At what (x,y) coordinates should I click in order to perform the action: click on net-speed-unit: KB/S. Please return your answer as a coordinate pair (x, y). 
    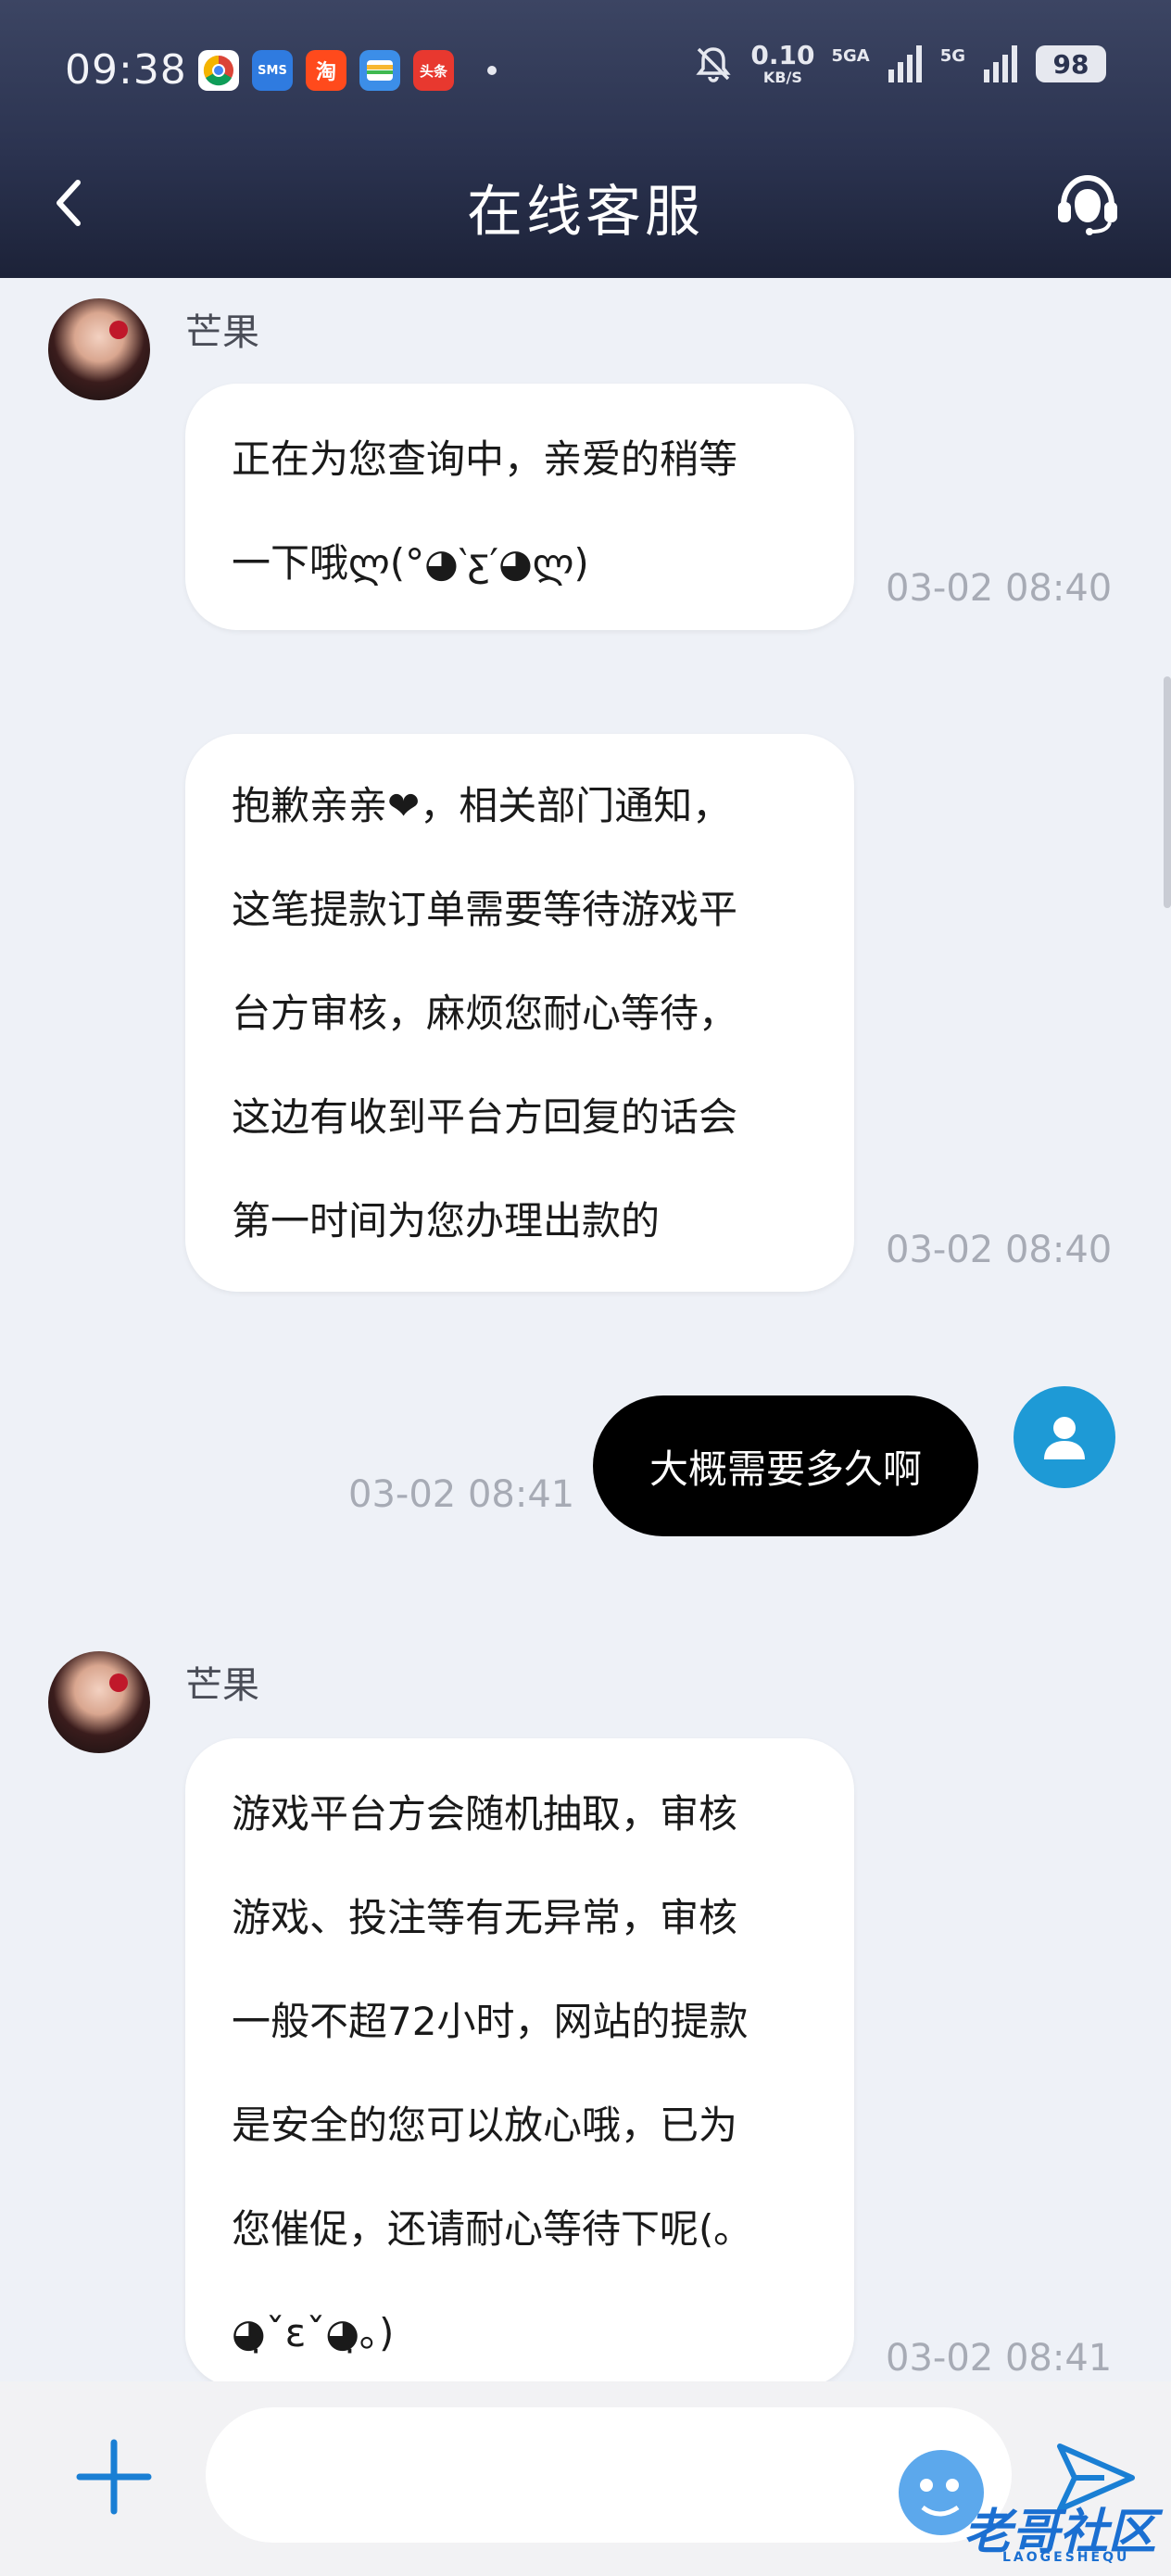
    Looking at the image, I should click on (782, 77).